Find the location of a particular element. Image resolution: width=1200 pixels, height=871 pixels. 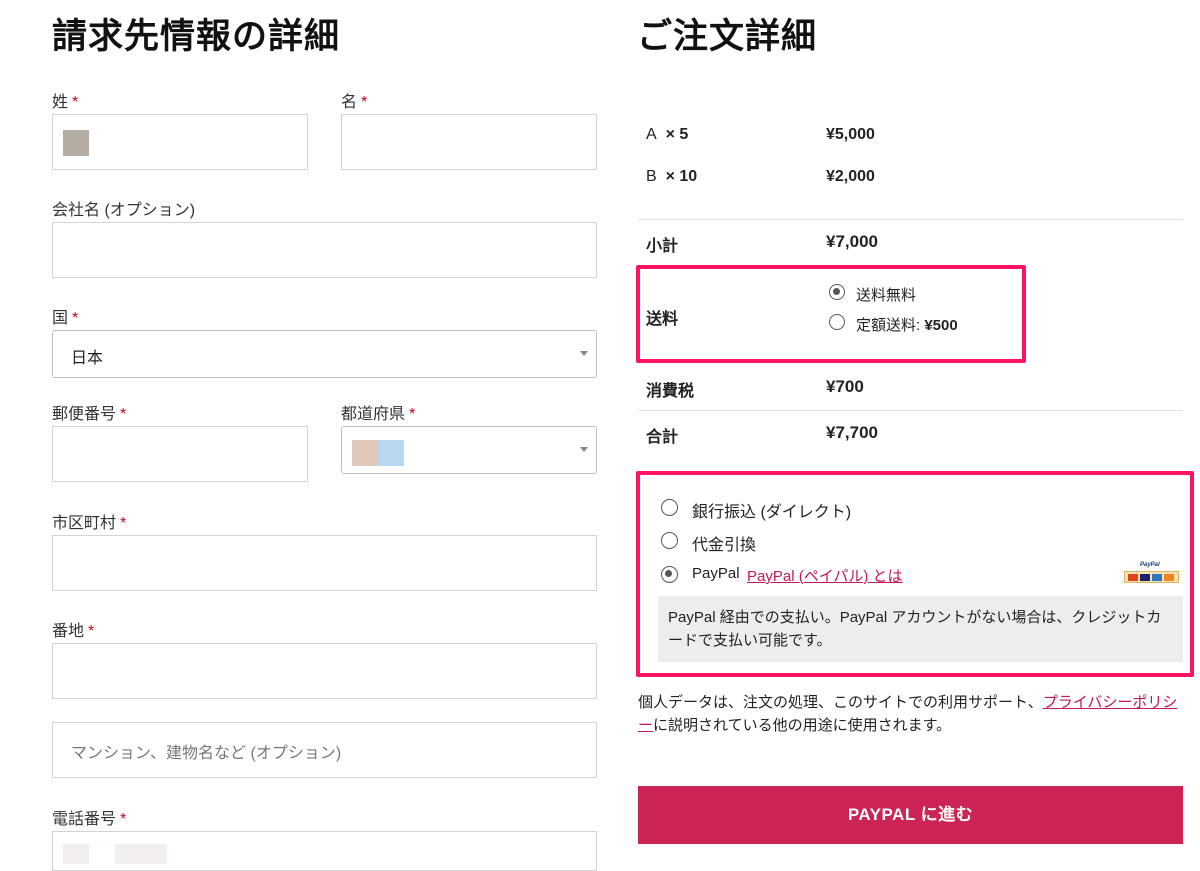

mastercard-icon is located at coordinates (1133, 577).